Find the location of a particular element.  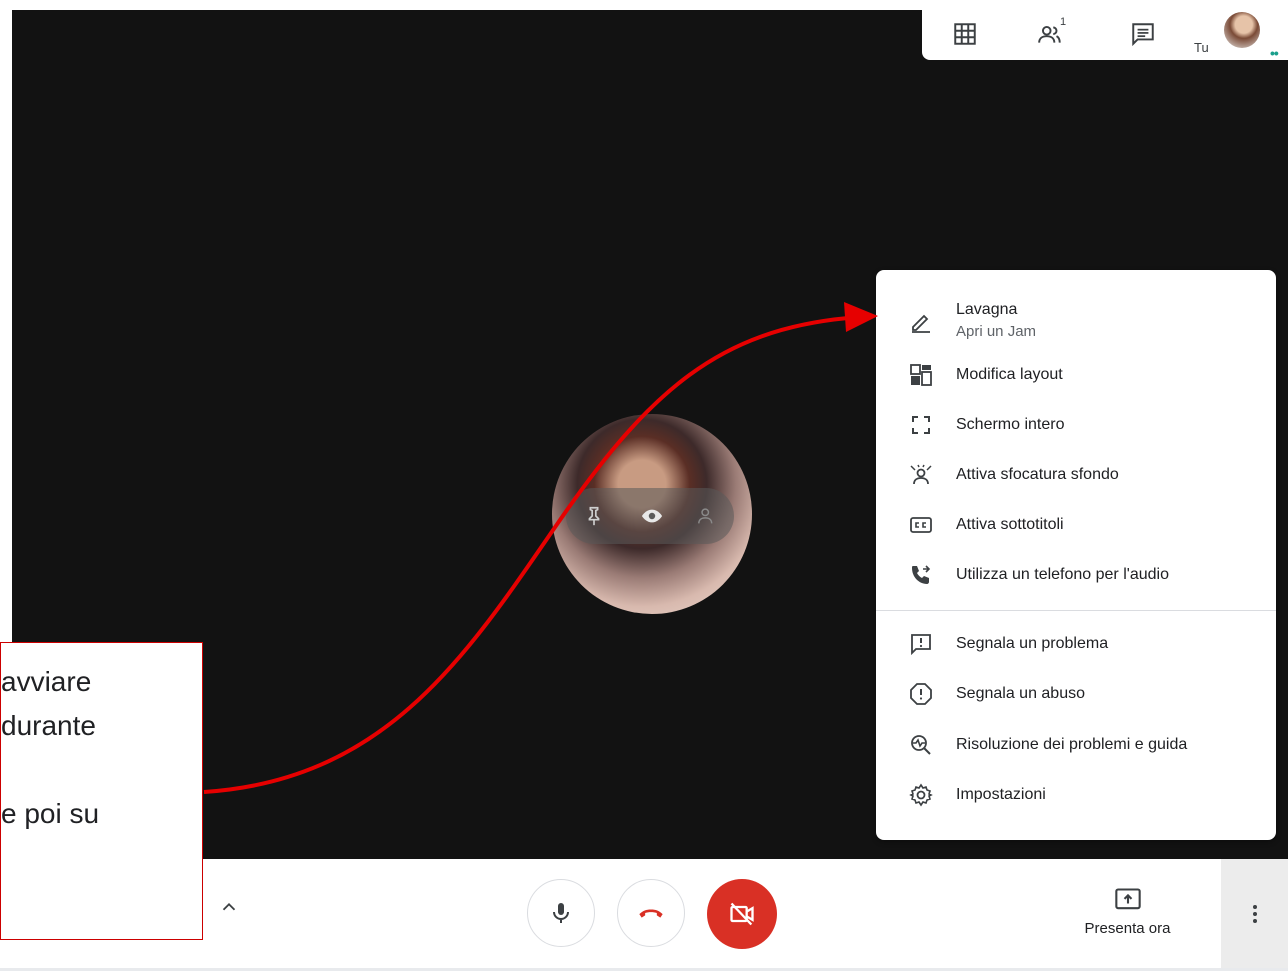

menu-item-troubleshoot: Risoluzione dei problemi e guida is located at coordinates (1076, 745).